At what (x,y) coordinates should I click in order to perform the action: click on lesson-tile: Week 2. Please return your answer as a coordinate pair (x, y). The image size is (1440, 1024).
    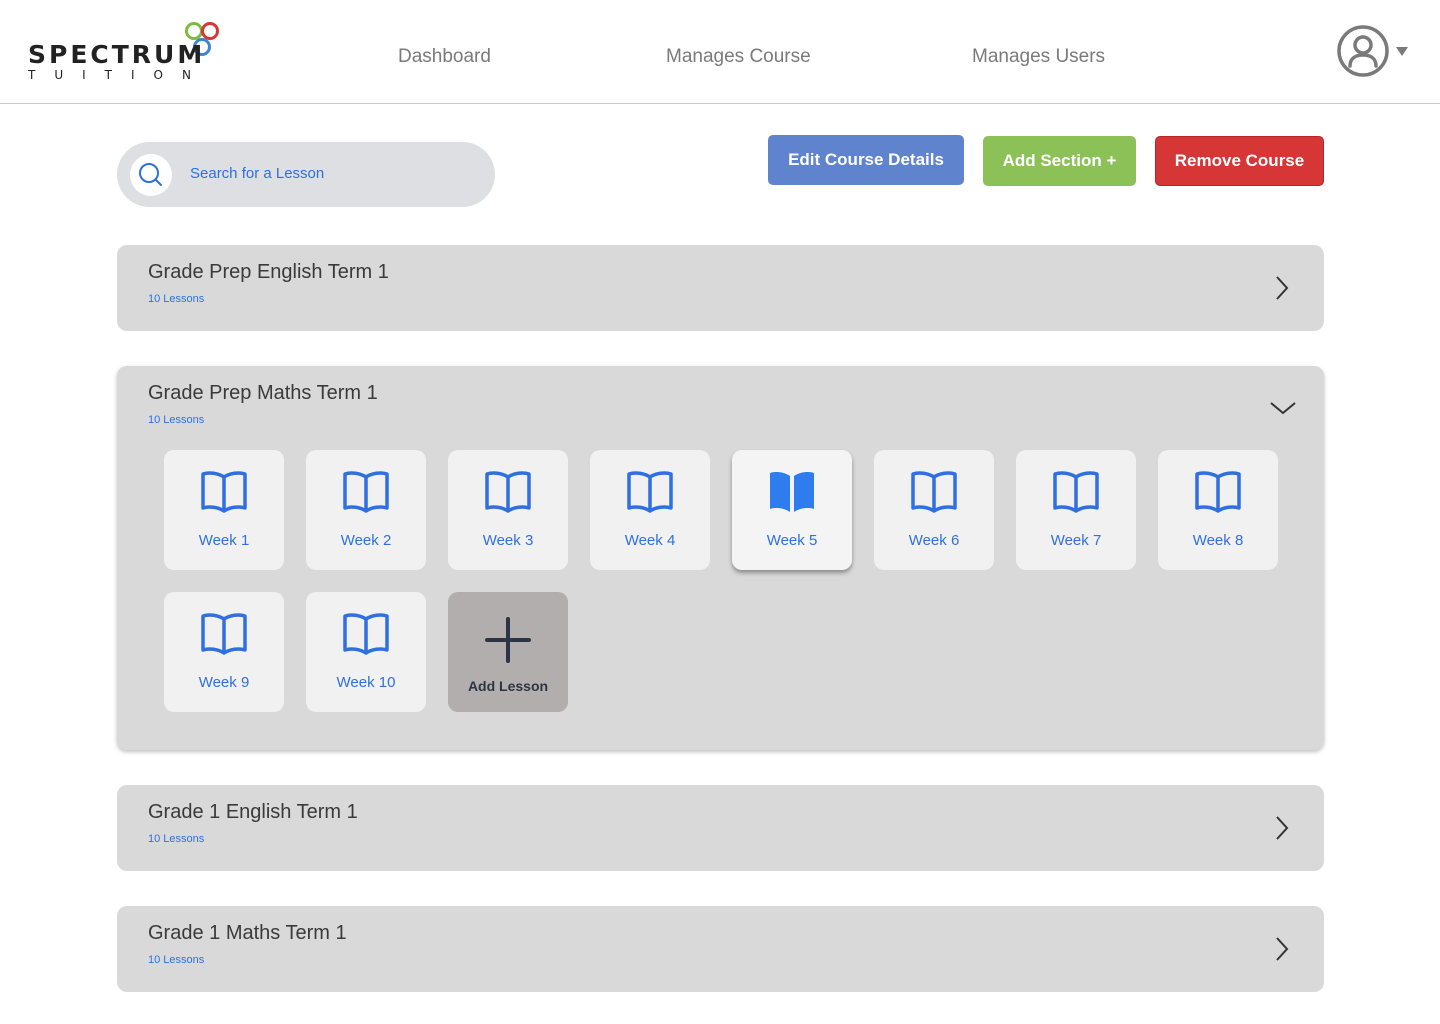
    Looking at the image, I should click on (366, 510).